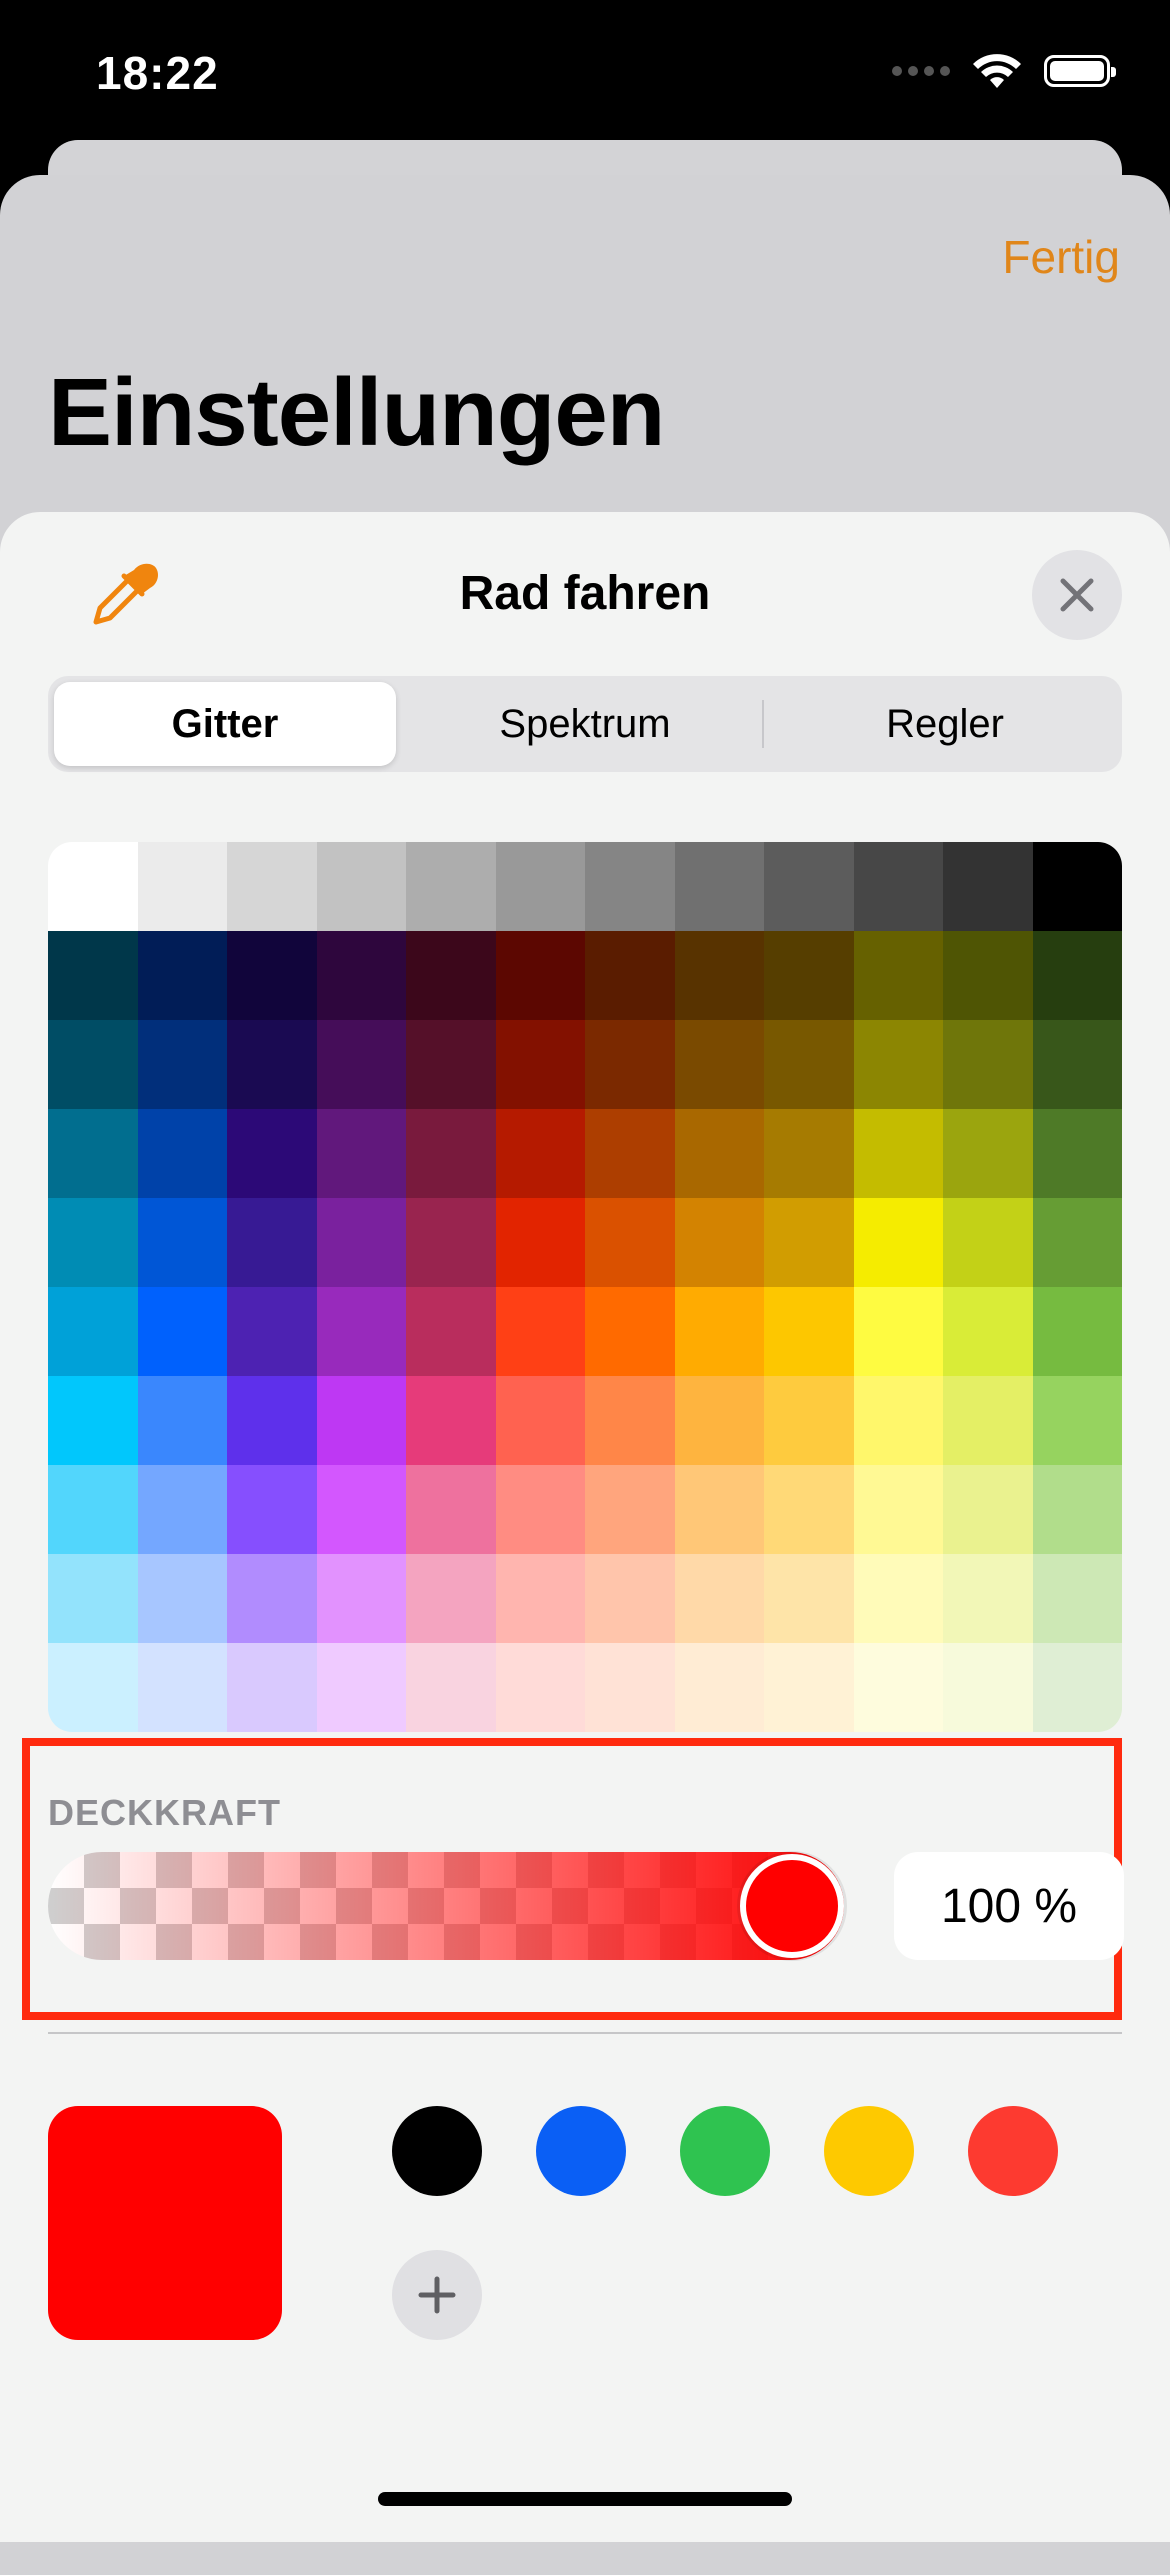  I want to click on opacity-slider-thumb, so click(792, 1906).